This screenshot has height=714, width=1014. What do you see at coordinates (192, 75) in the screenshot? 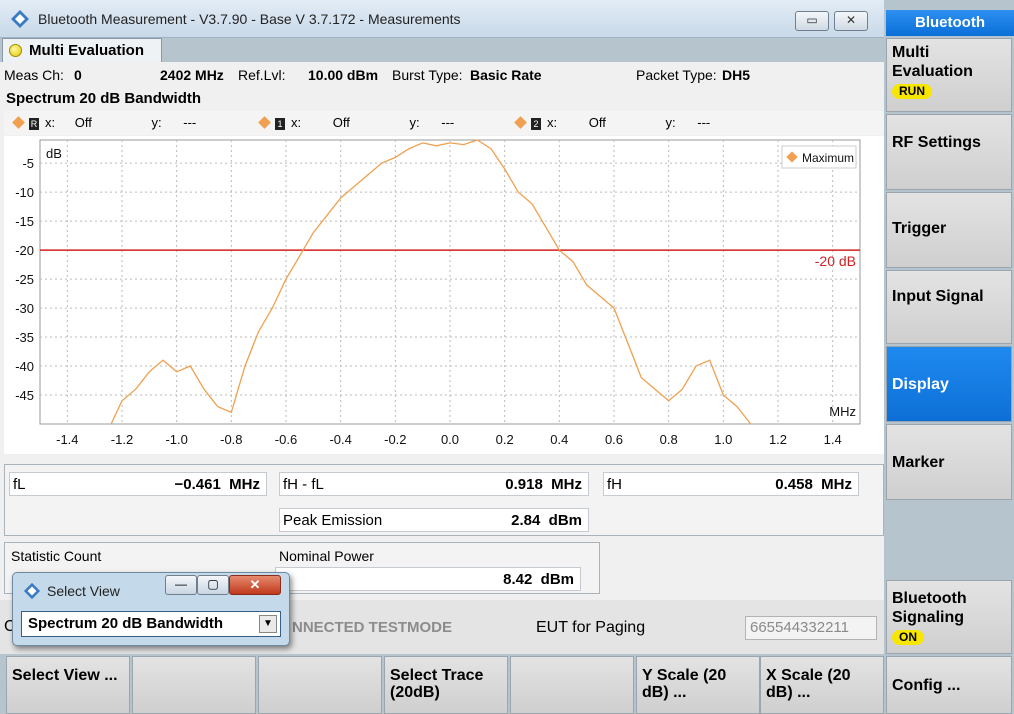
I see `frequency-value: 2402 MHz` at bounding box center [192, 75].